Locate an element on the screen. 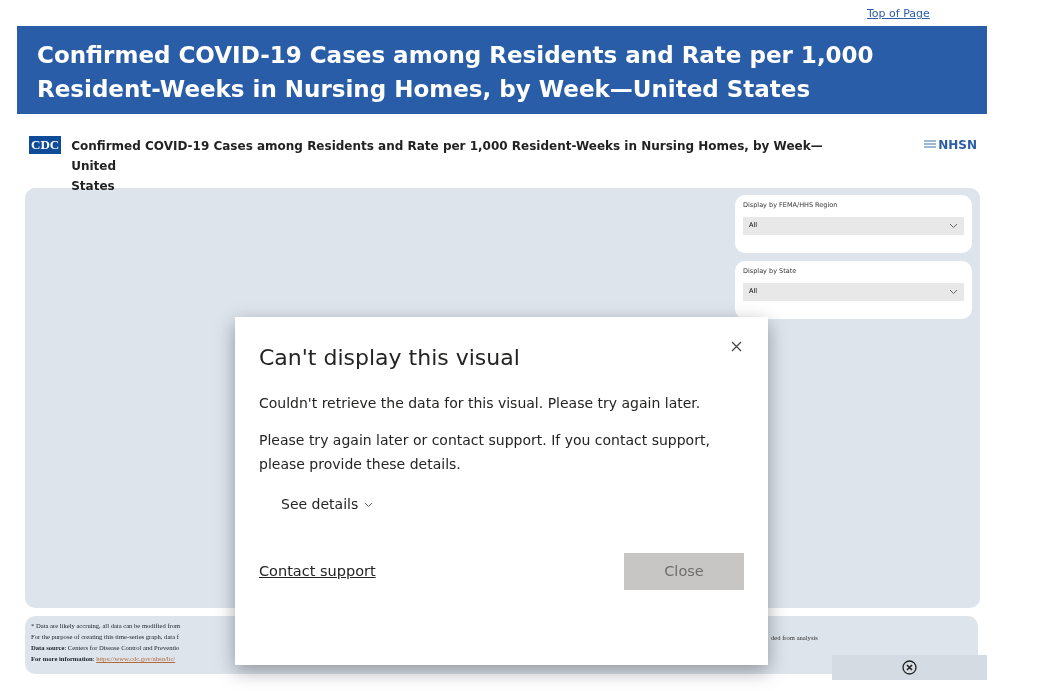 This screenshot has height=691, width=1052. report-title: Confirmed COVID-19 Cases among Residents and Rate per 1,000 Resident-Weeks in Nursing Homes, by Week— is located at coordinates (447, 146).